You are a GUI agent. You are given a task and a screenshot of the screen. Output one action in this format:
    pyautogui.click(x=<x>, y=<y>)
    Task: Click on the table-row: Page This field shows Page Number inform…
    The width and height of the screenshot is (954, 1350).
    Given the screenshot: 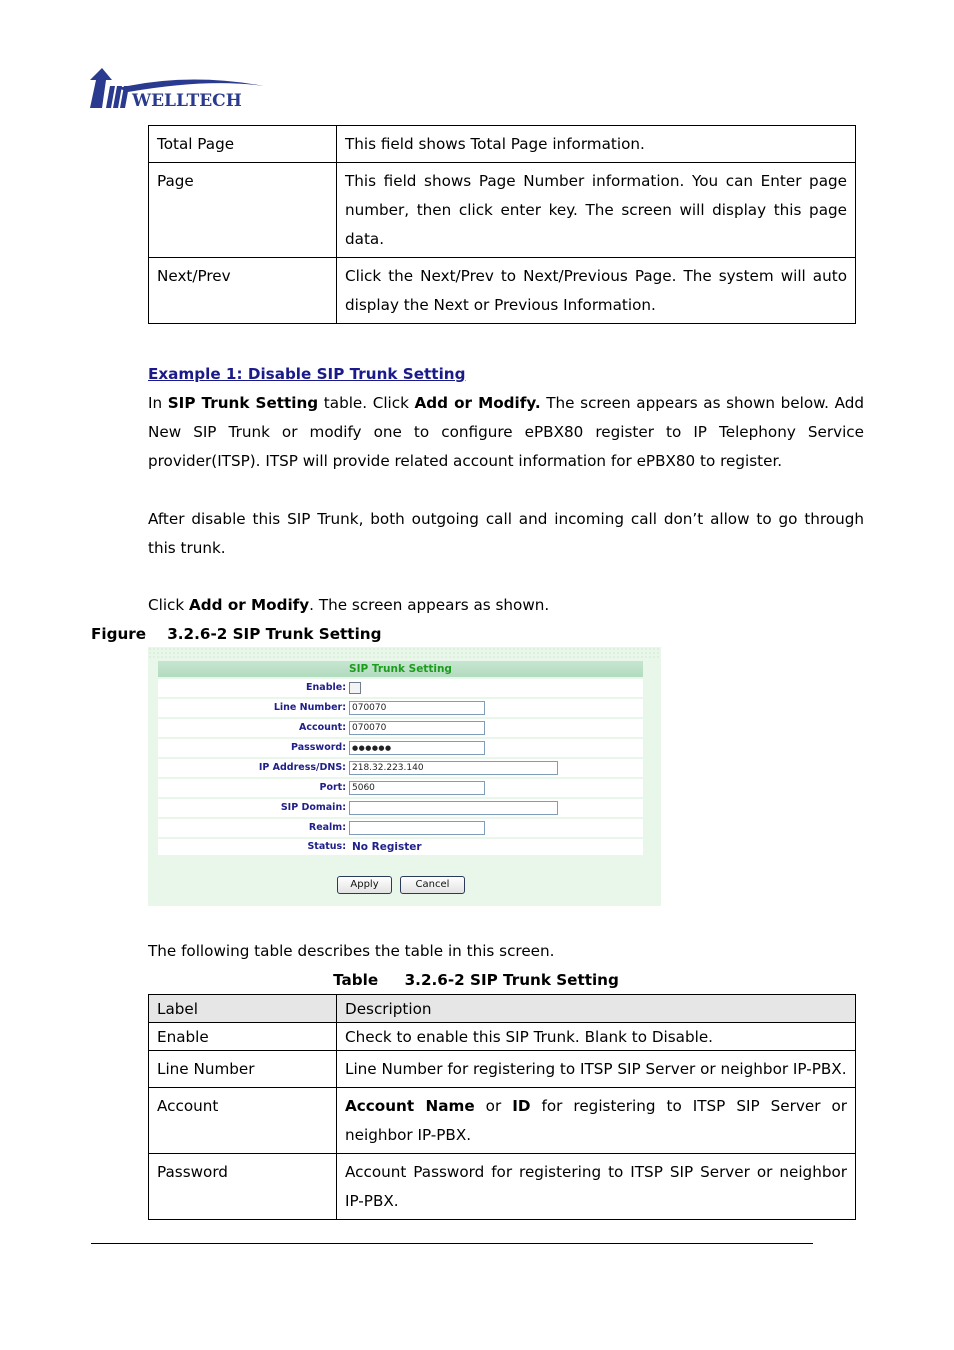 What is the action you would take?
    pyautogui.click(x=502, y=210)
    